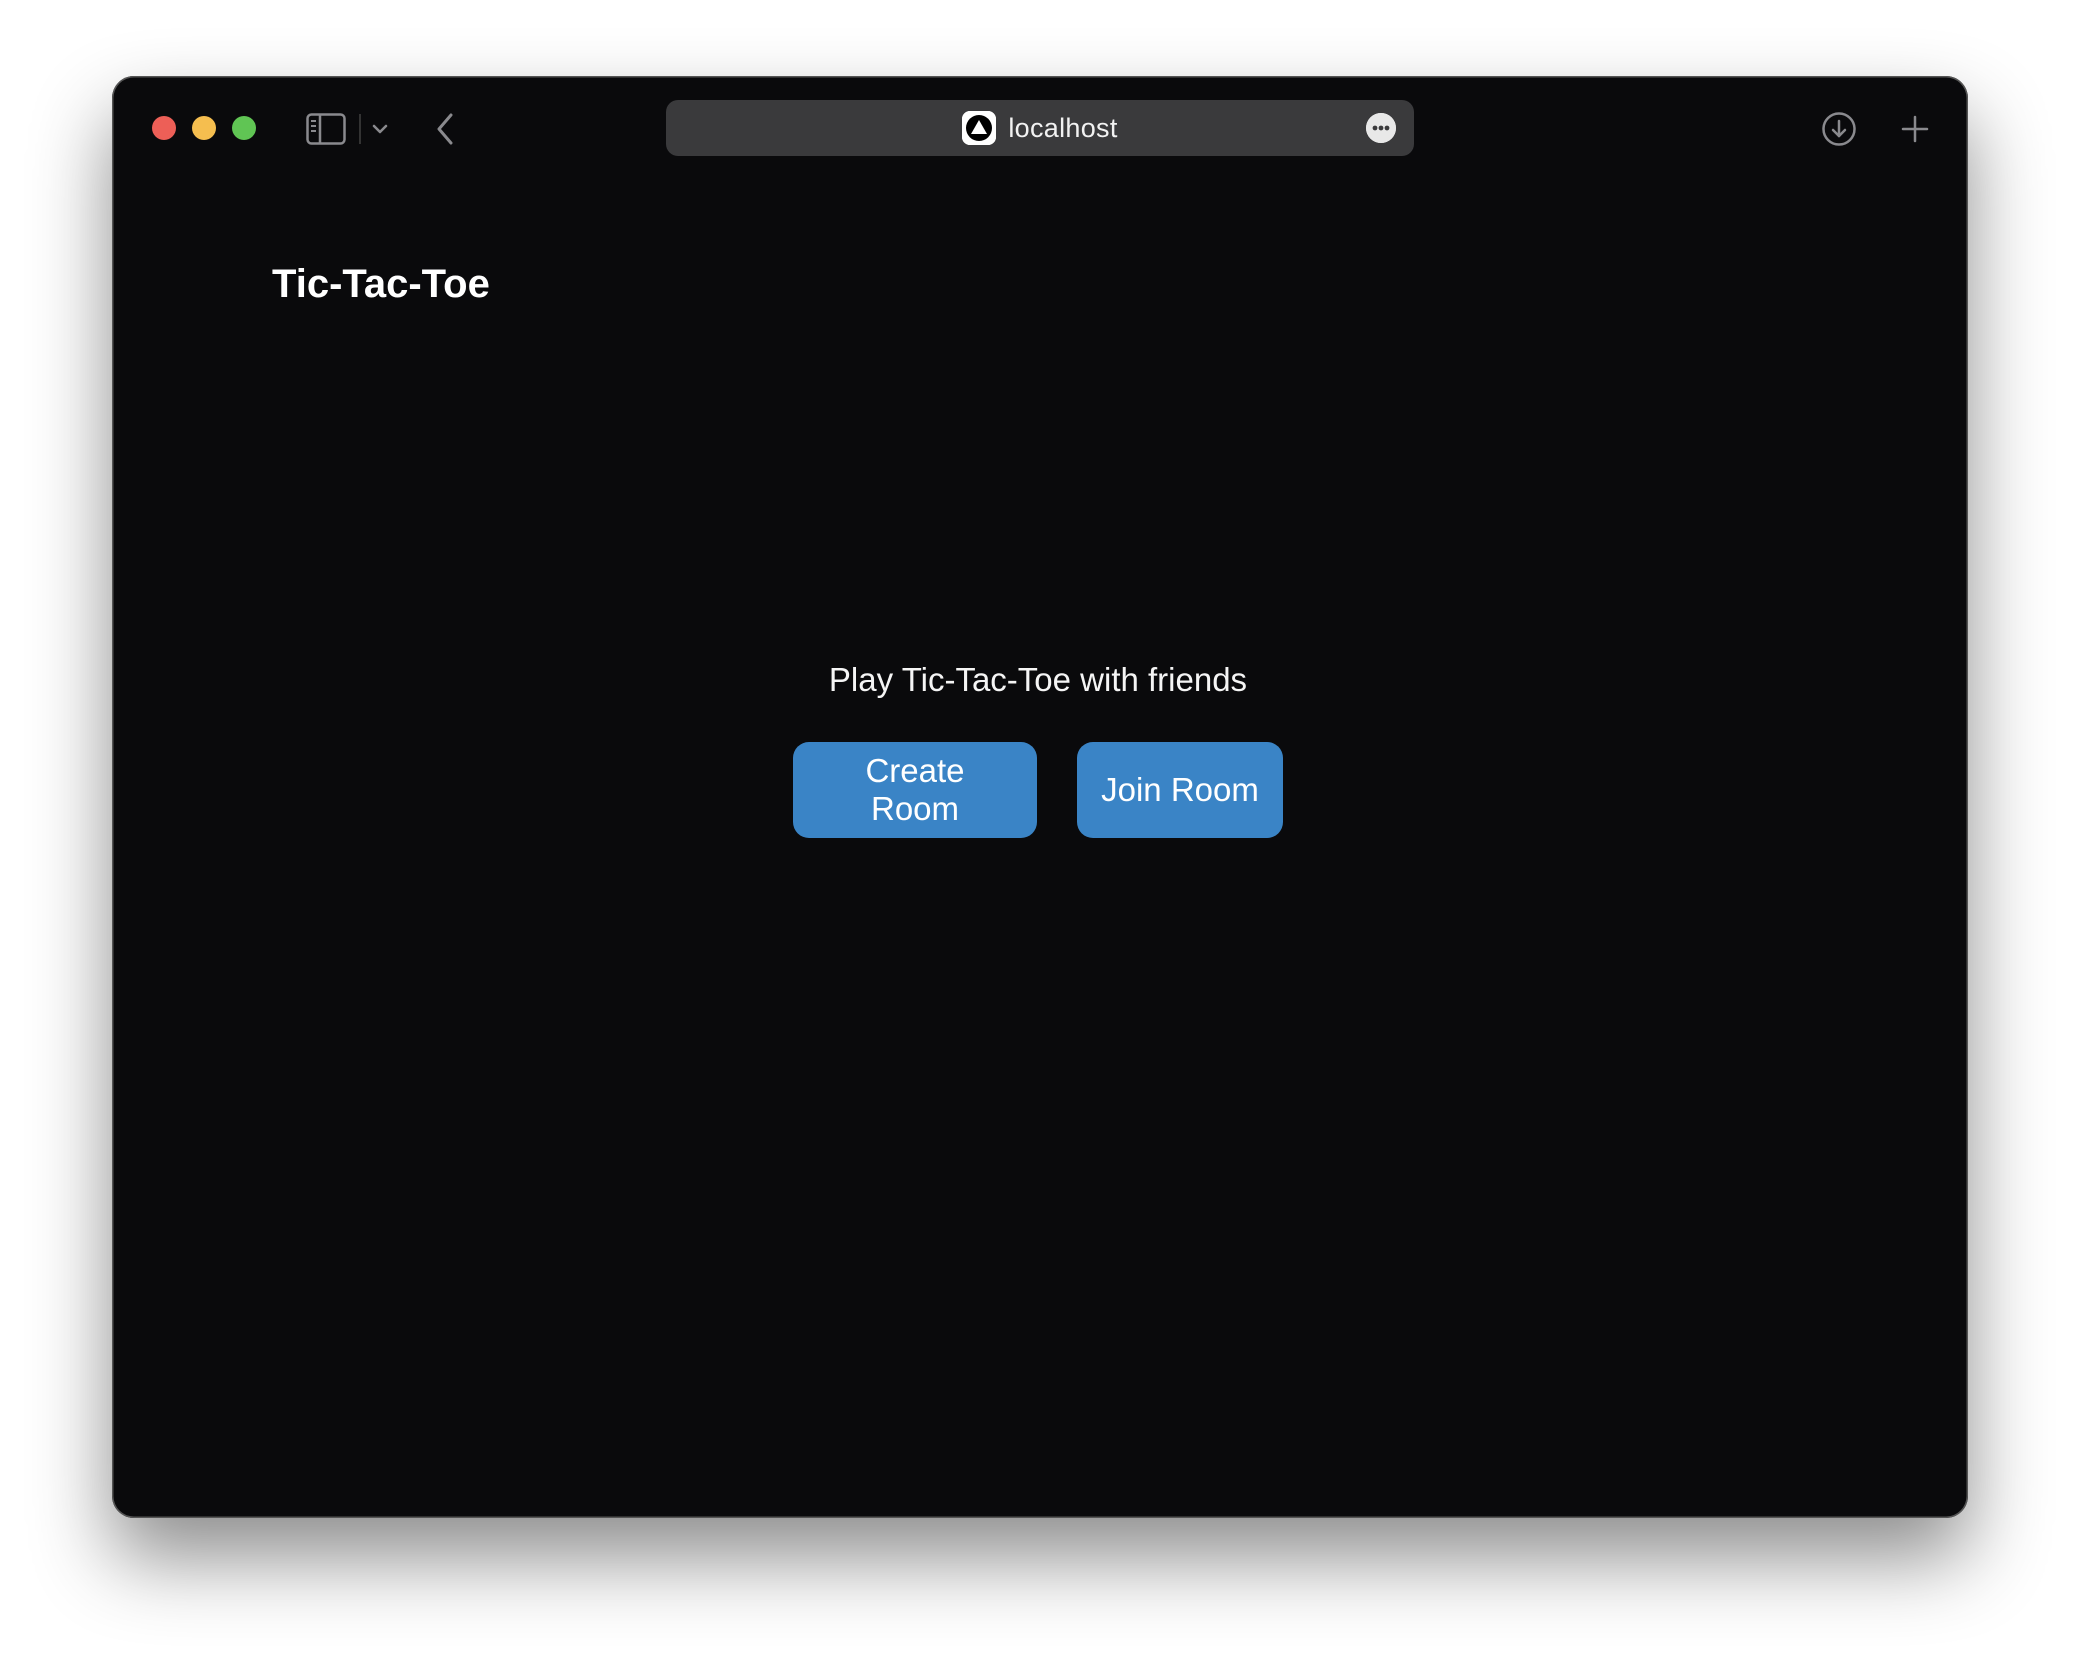  What do you see at coordinates (1180, 790) in the screenshot?
I see `join-room-button: Join Room` at bounding box center [1180, 790].